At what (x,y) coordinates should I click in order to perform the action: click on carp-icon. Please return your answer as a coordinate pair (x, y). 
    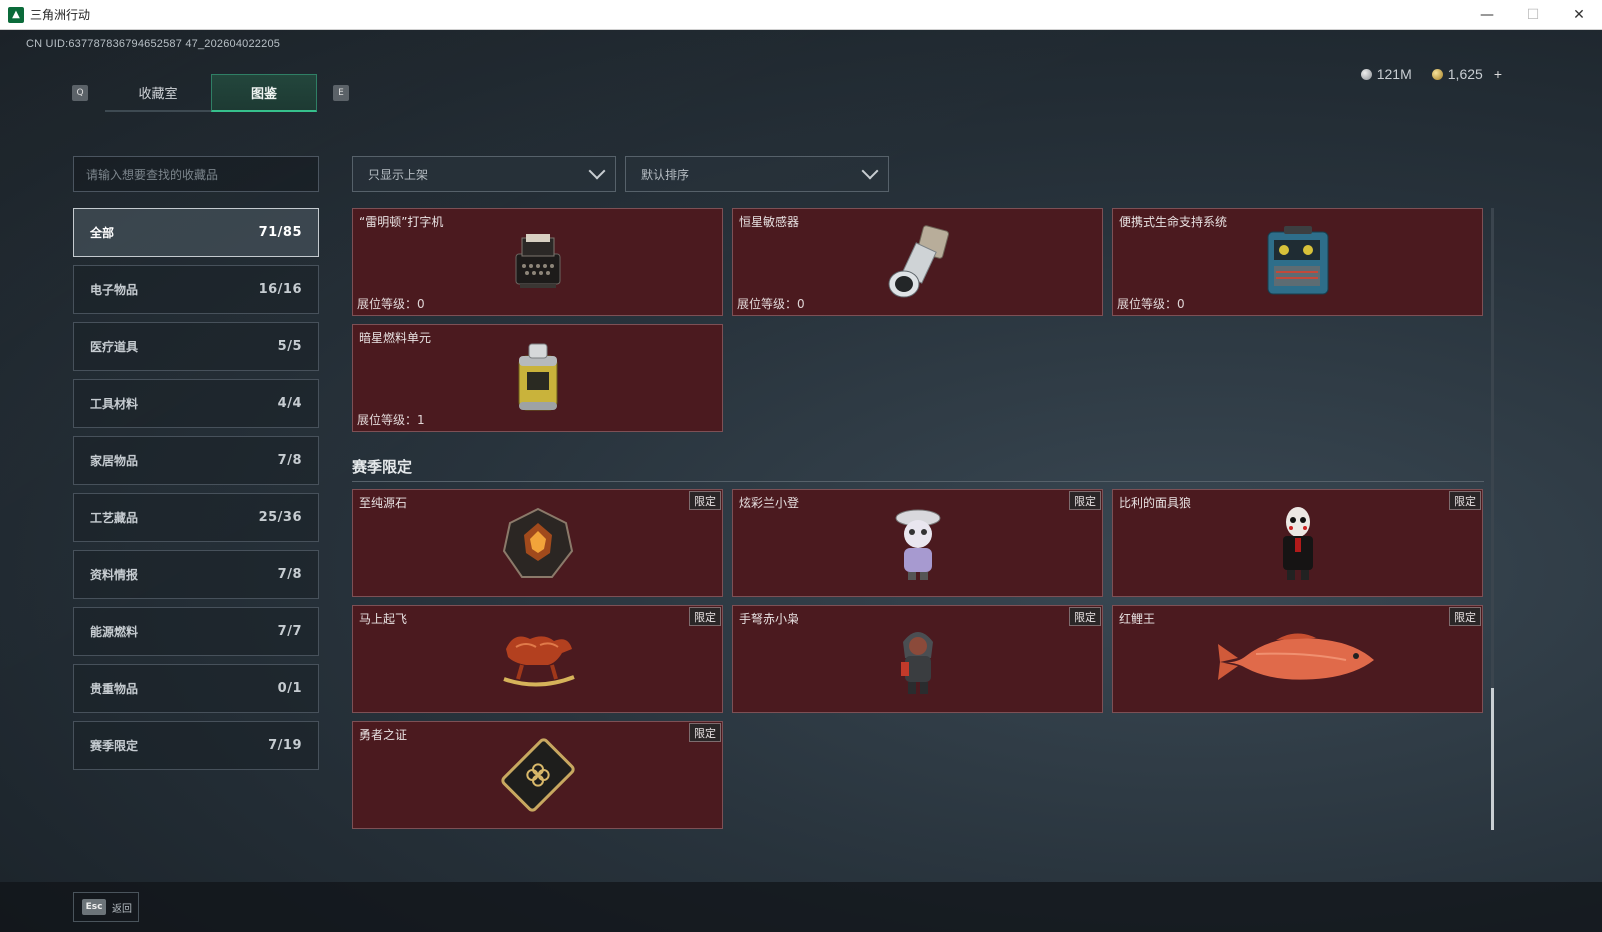
    Looking at the image, I should click on (1295, 656).